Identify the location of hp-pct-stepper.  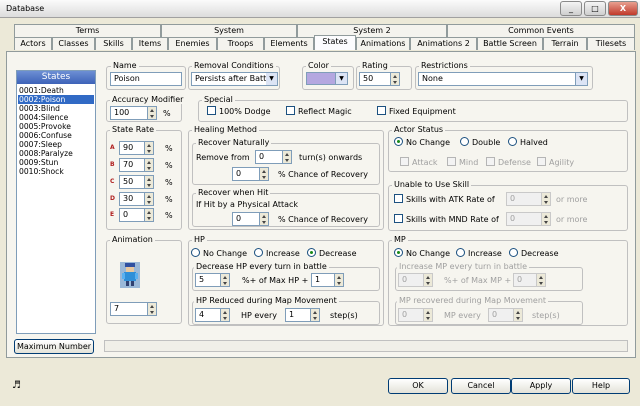
(225, 280).